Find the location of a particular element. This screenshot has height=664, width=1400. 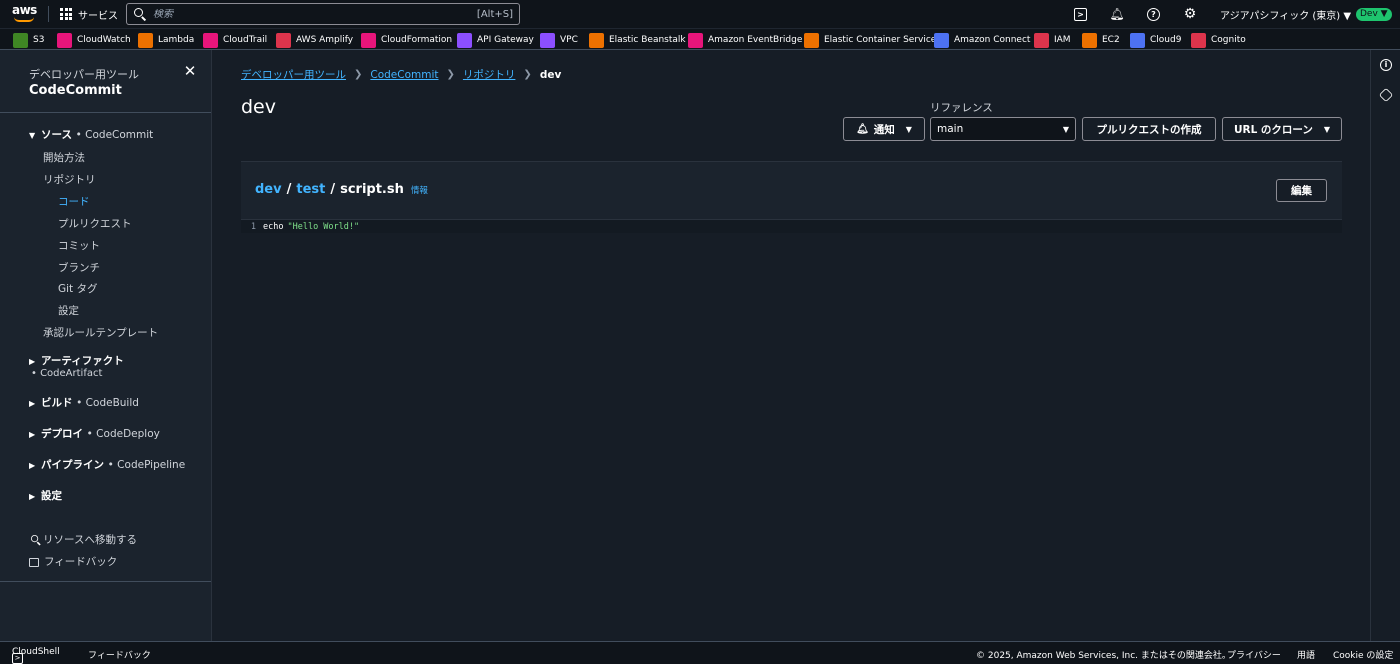

feedback-link: フィードバック is located at coordinates (73, 561).